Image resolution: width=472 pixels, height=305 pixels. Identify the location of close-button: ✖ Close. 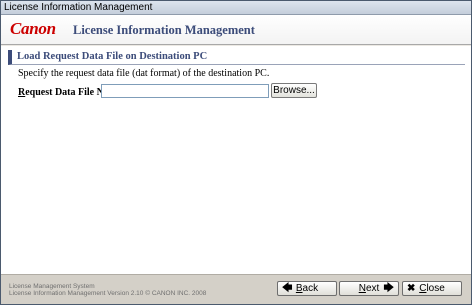
(432, 288).